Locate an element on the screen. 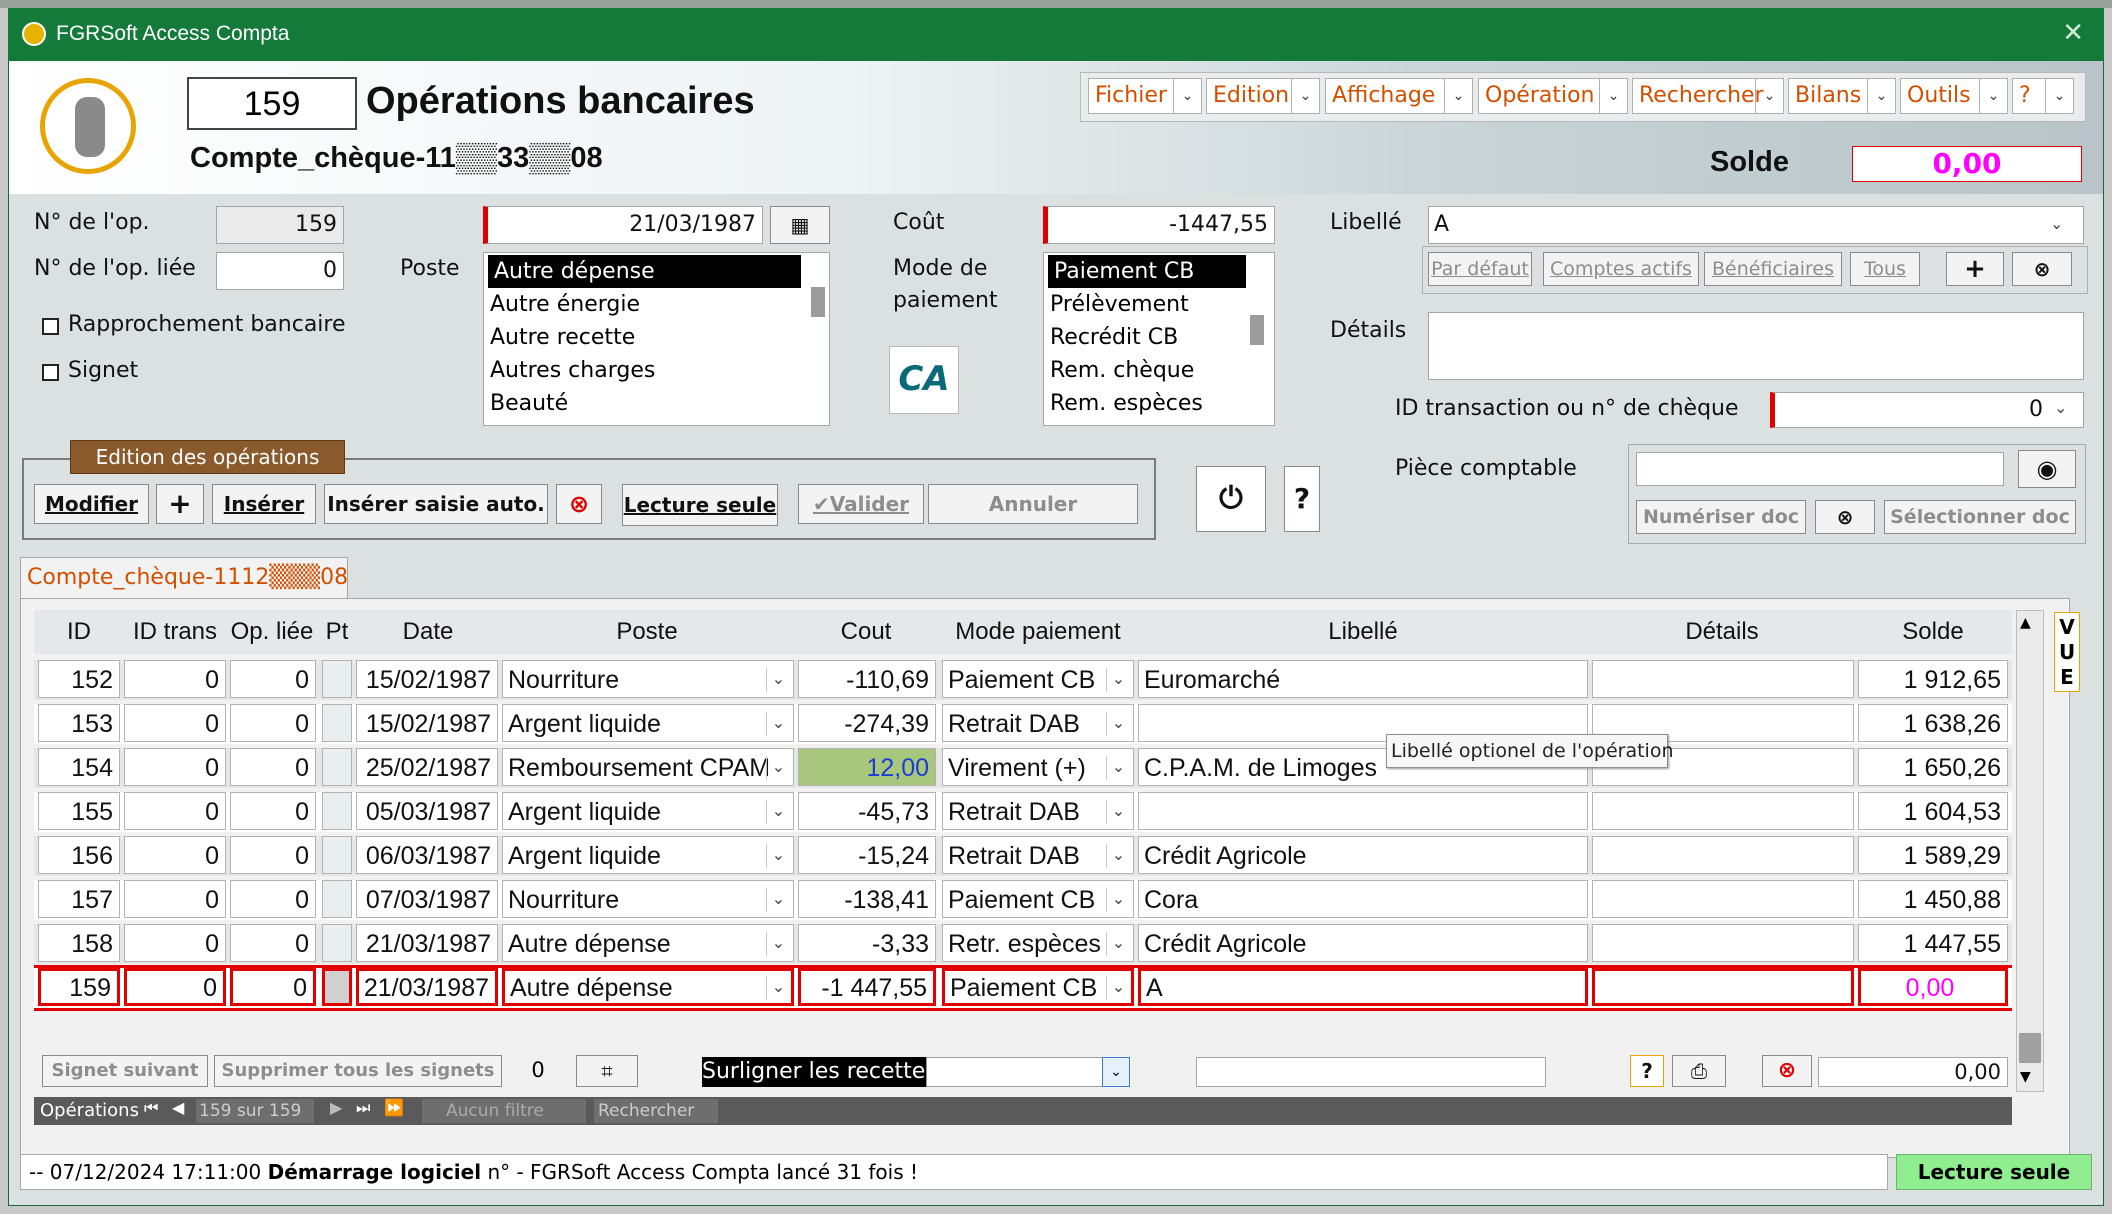  inserer-button: Insérer is located at coordinates (264, 504).